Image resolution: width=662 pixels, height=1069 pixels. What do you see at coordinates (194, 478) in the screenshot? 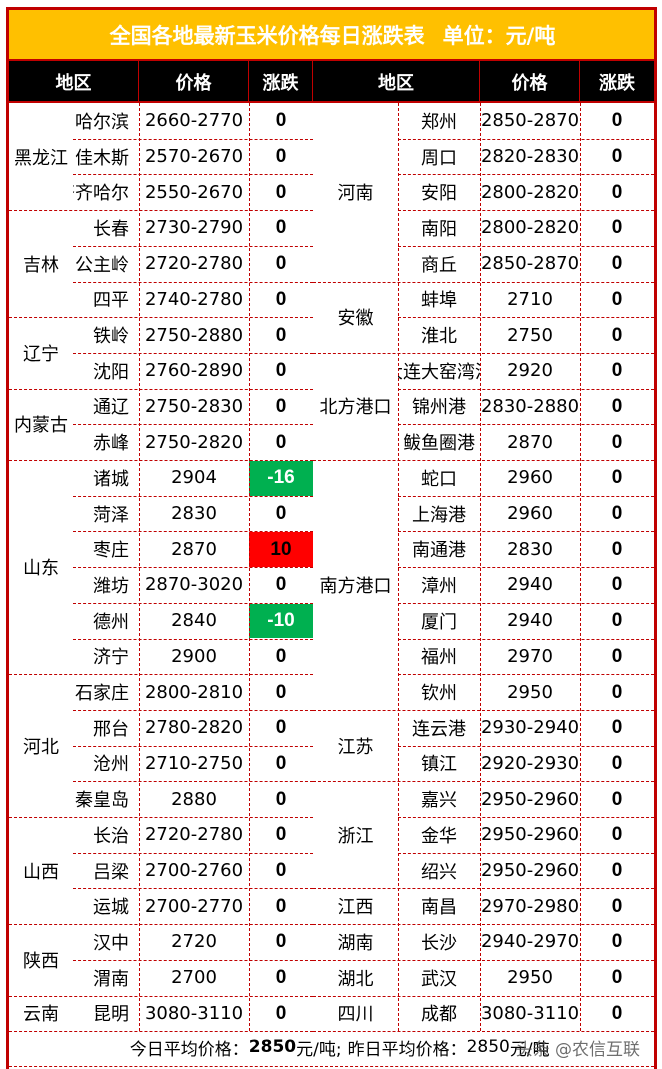
I see `price-cell: 2904` at bounding box center [194, 478].